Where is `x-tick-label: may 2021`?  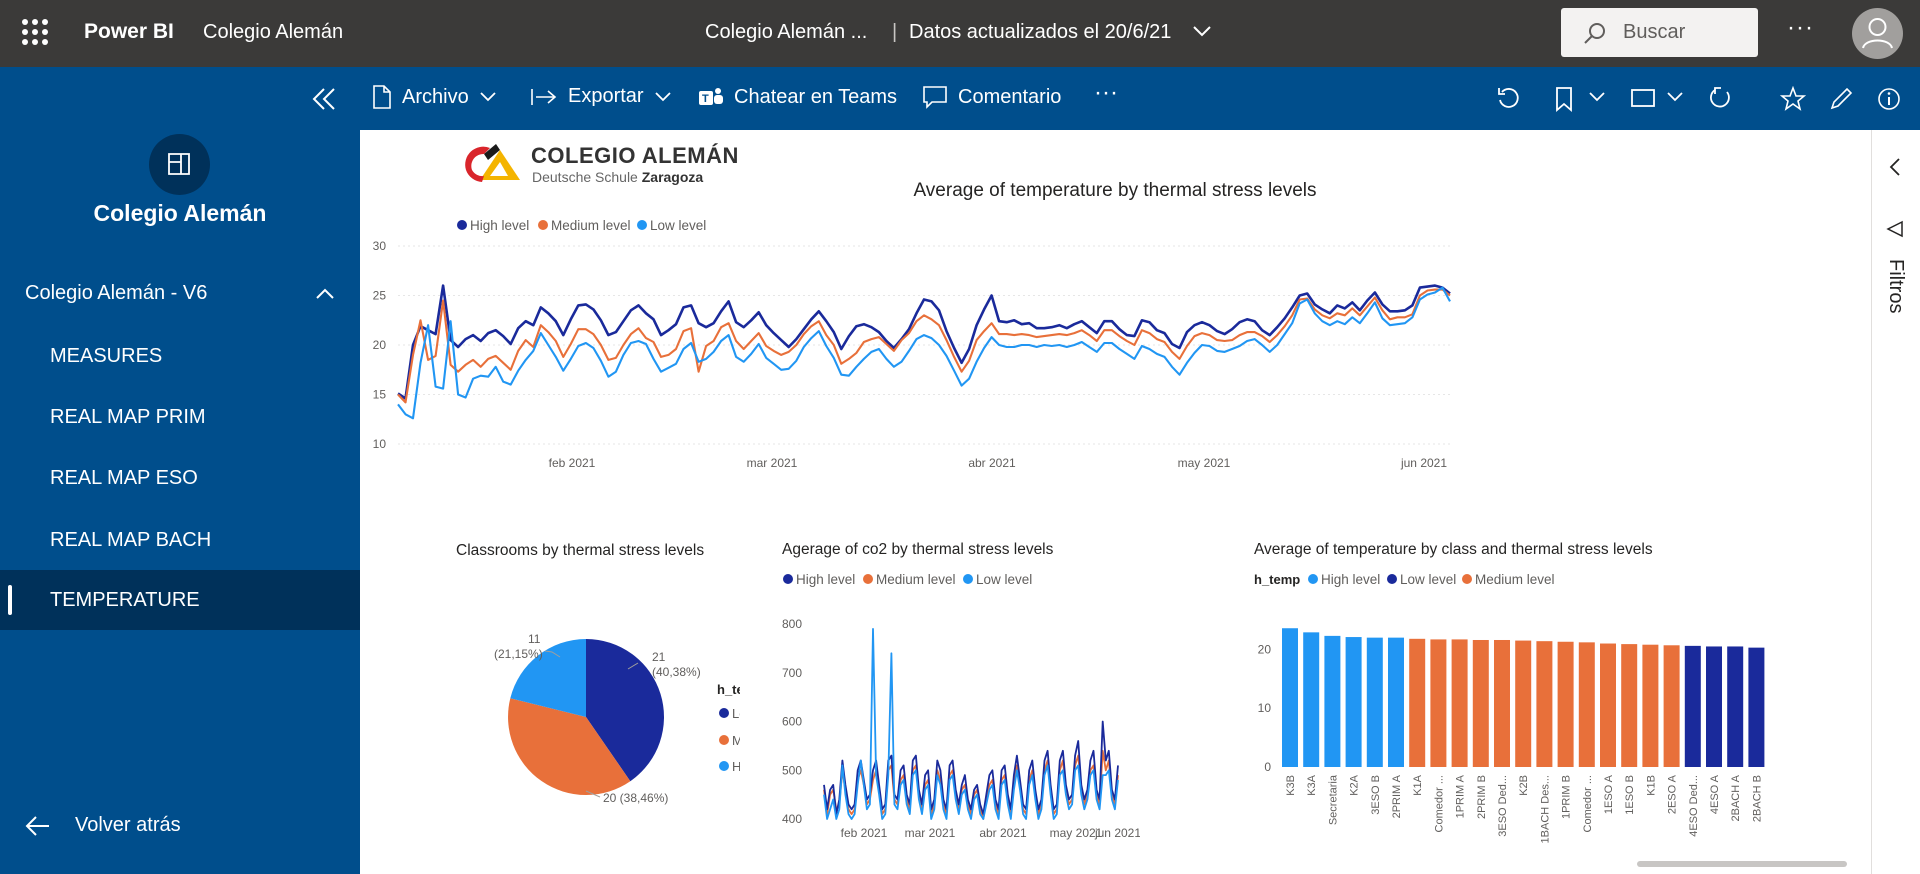 x-tick-label: may 2021 is located at coordinates (1204, 463).